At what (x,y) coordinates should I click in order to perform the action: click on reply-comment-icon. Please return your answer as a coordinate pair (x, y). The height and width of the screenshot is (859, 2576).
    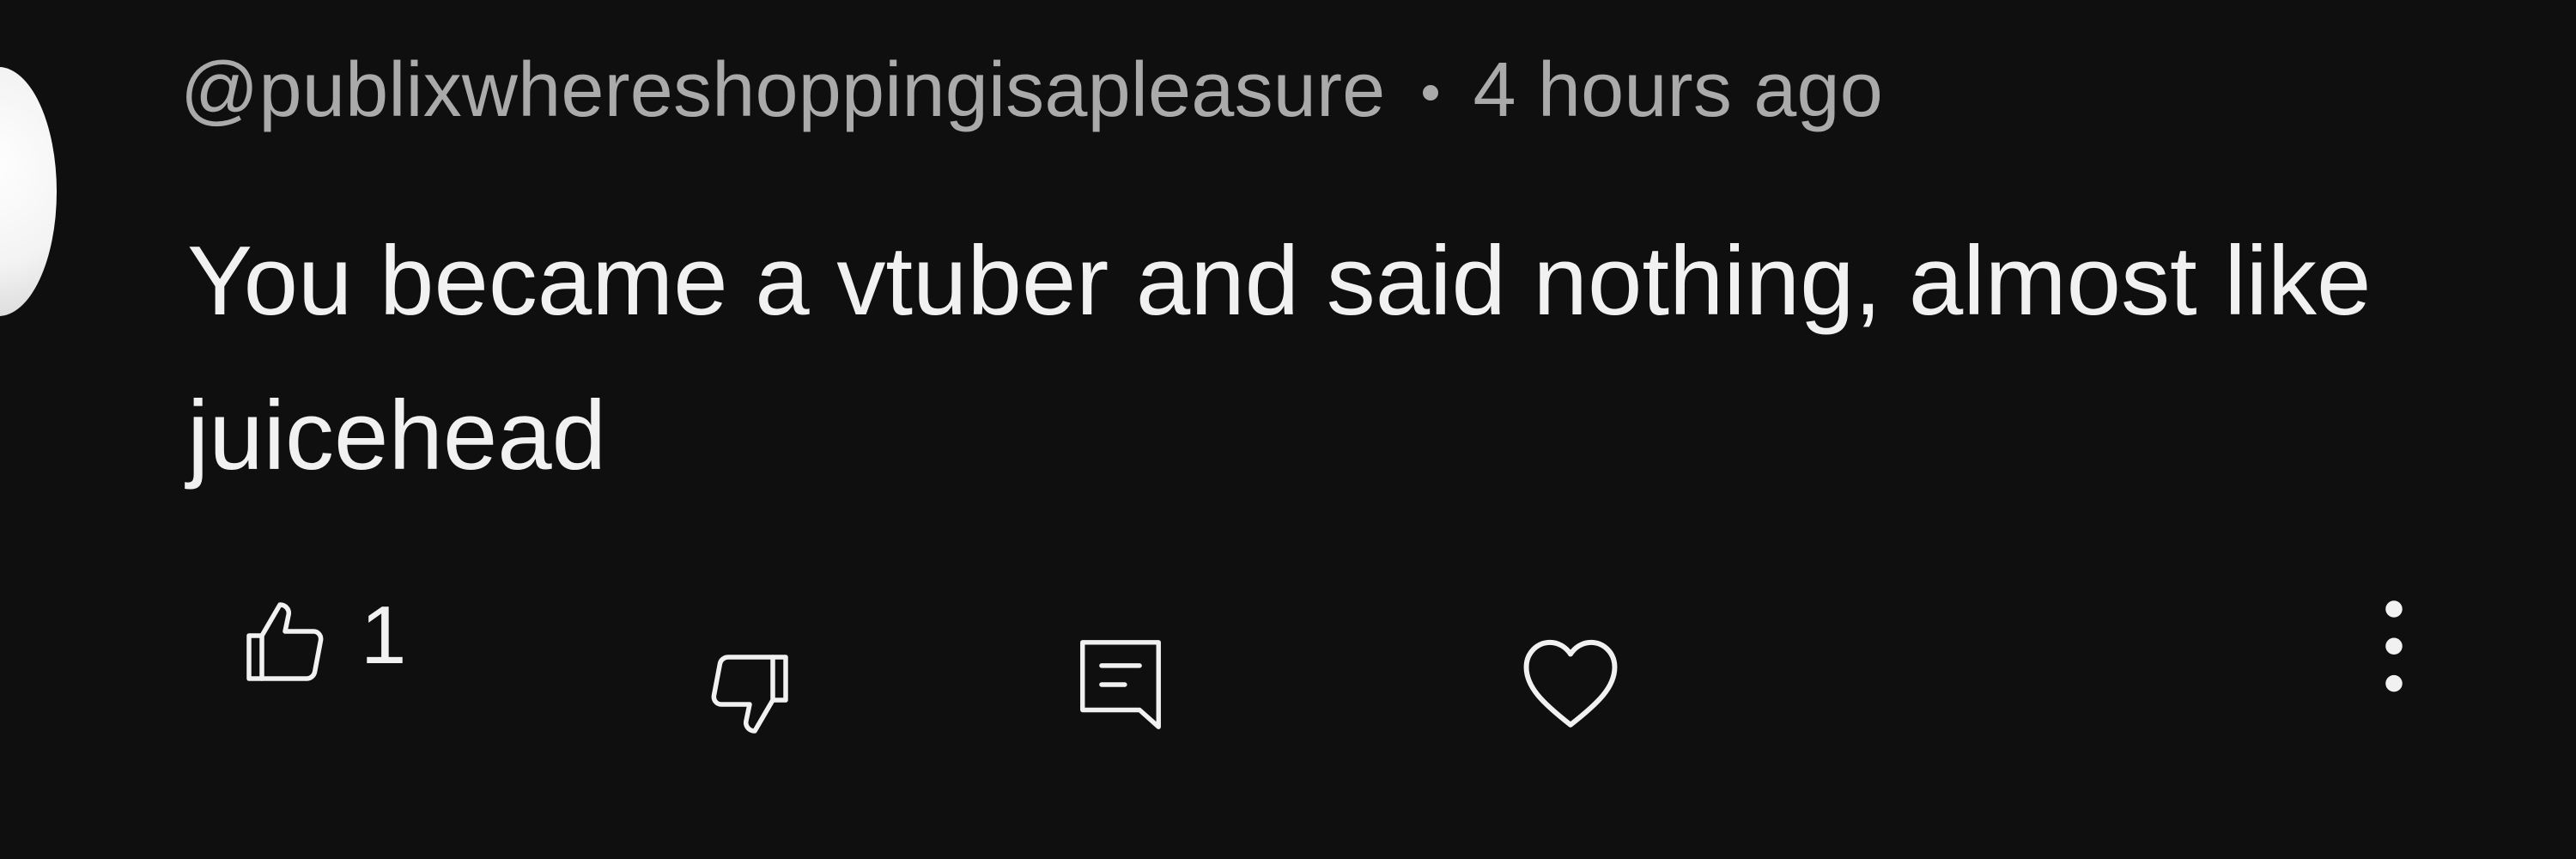
    Looking at the image, I should click on (1120, 684).